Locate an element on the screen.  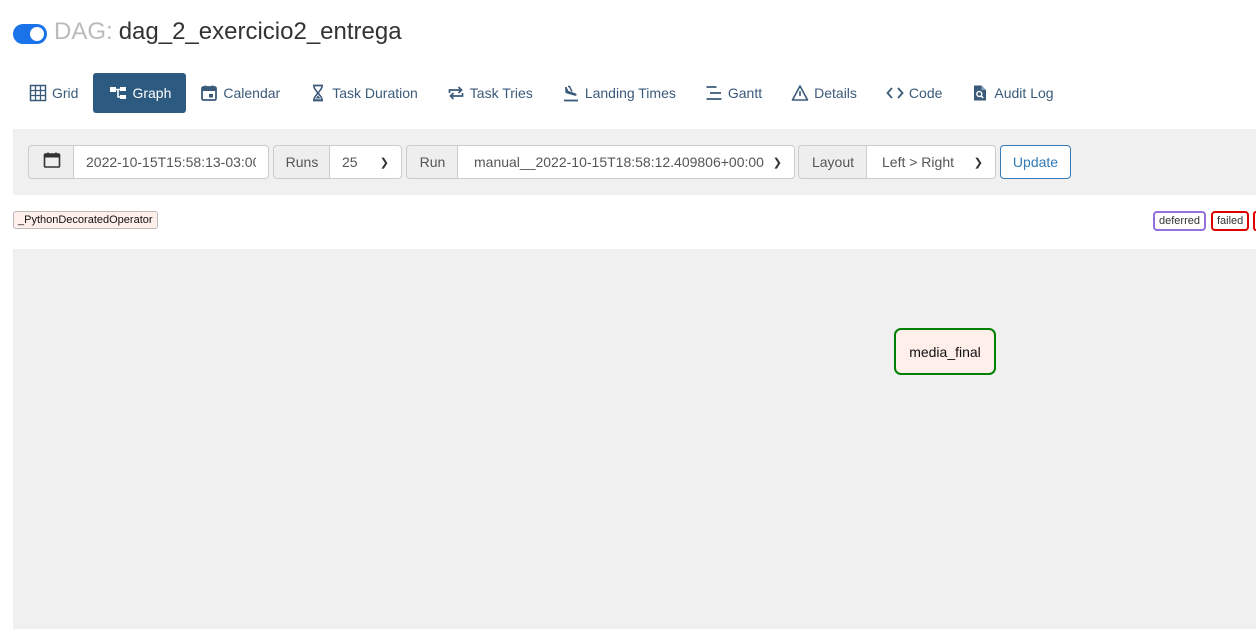
tab-task-tries: Task Tries is located at coordinates (490, 93).